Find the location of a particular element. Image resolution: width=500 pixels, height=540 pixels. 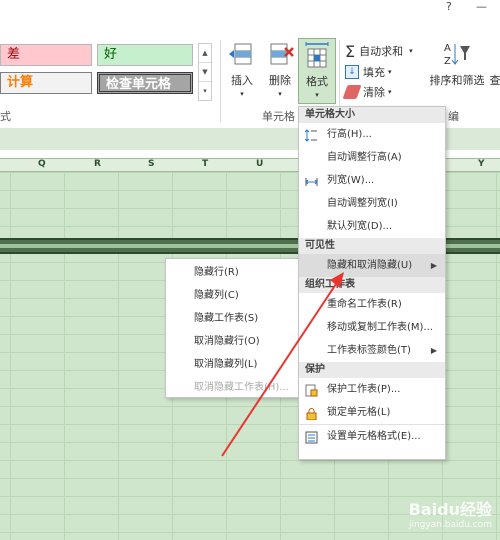

annotation-arrow is located at coordinates (282, 364).